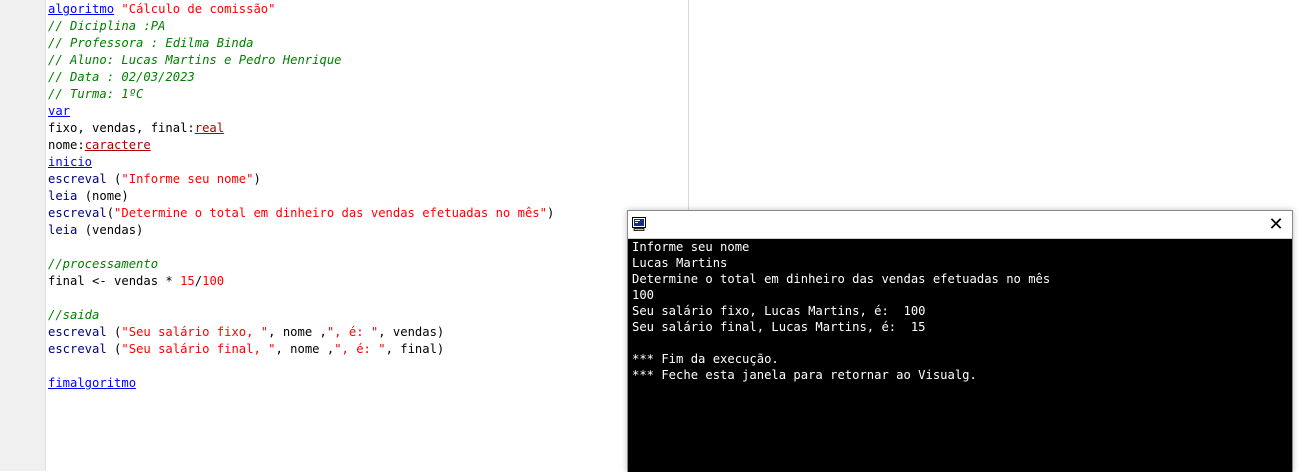 Image resolution: width=1302 pixels, height=472 pixels. What do you see at coordinates (779, 327) in the screenshot?
I see `console-output-line: Seu salário final, Lucas Martins, é: 15` at bounding box center [779, 327].